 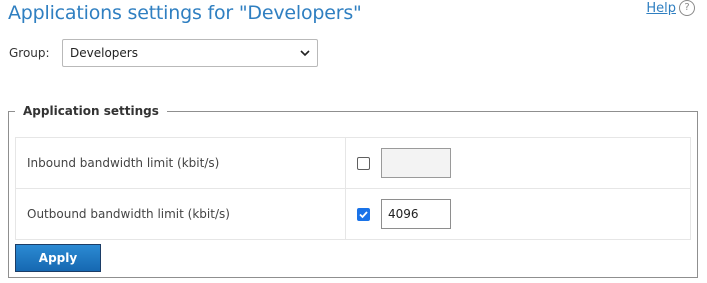 I want to click on inbound-bandwidth-input, so click(x=416, y=163).